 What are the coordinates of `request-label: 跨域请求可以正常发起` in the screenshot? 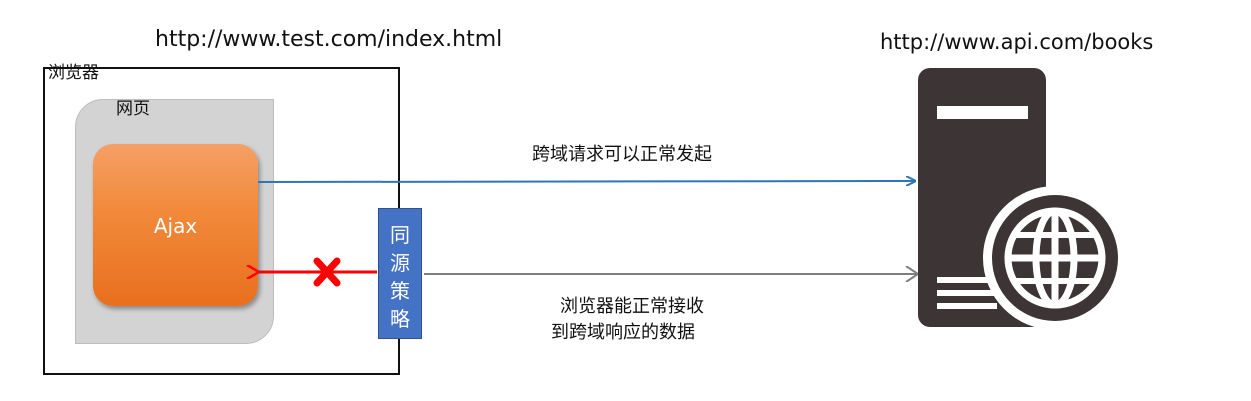 It's located at (622, 154).